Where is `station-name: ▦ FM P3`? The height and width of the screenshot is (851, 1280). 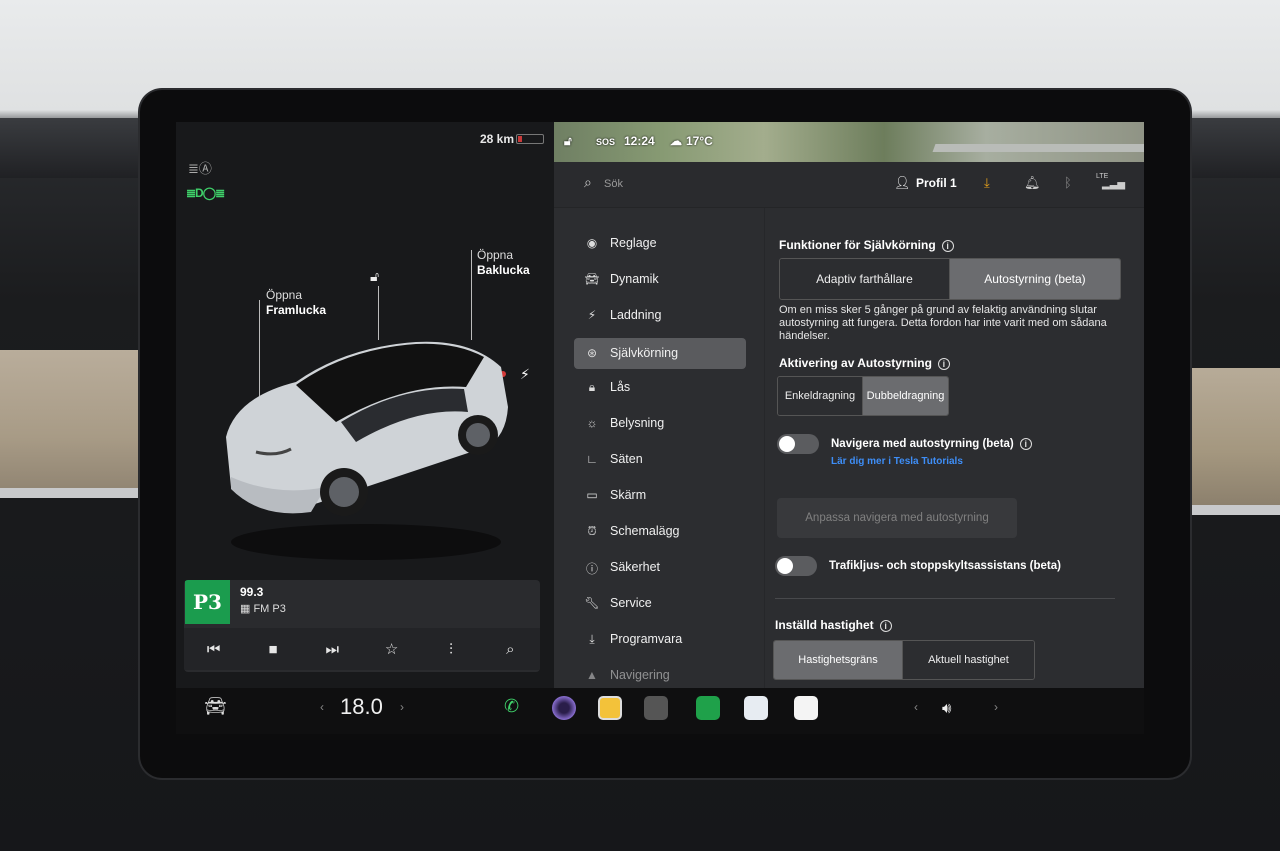
station-name: ▦ FM P3 is located at coordinates (263, 609).